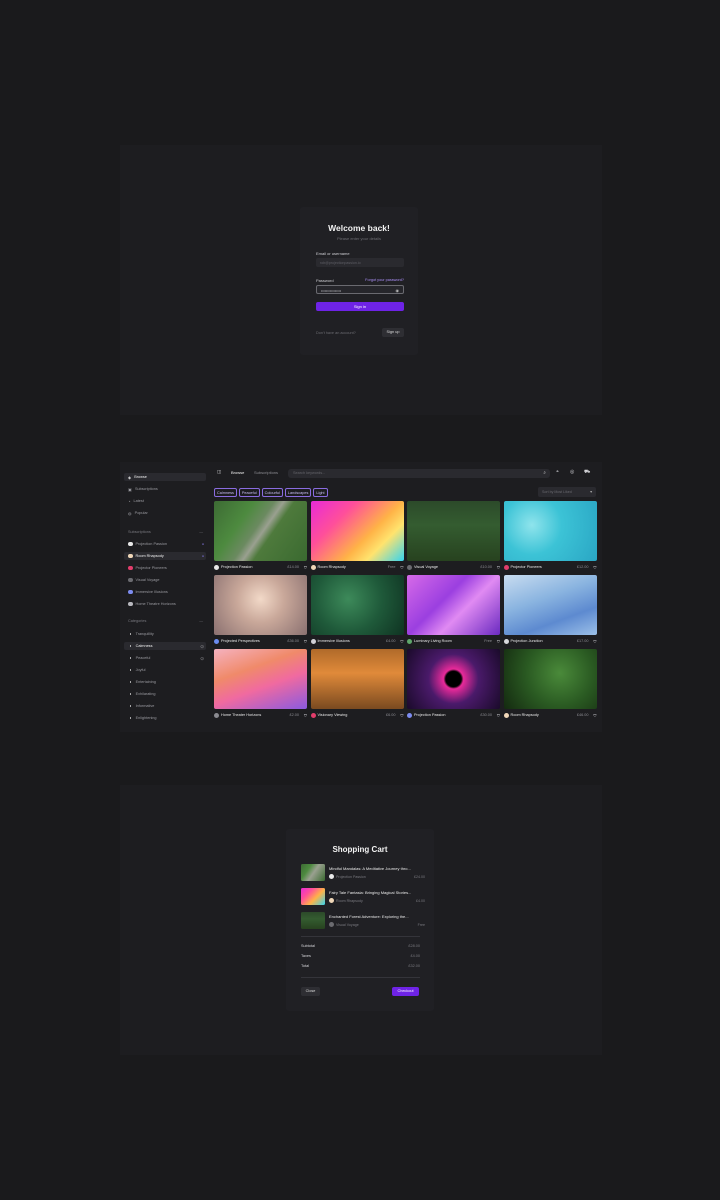 The height and width of the screenshot is (1200, 720). I want to click on video-card: Visionary Viewing £6.00 ⛉, so click(357, 684).